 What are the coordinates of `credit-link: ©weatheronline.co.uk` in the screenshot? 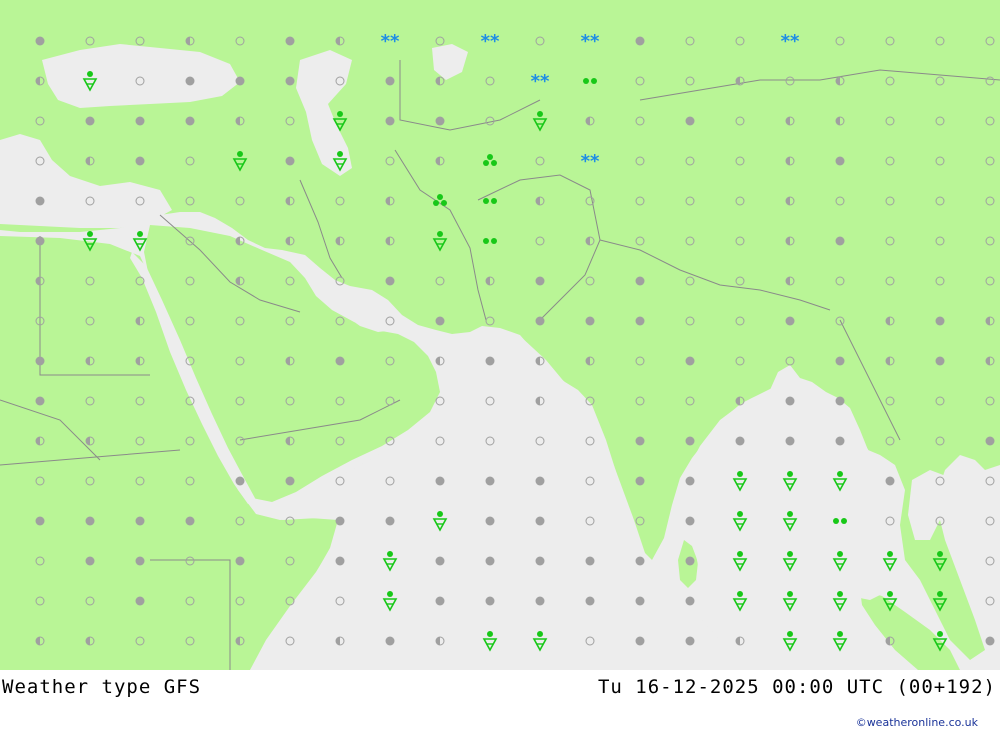 It's located at (917, 722).